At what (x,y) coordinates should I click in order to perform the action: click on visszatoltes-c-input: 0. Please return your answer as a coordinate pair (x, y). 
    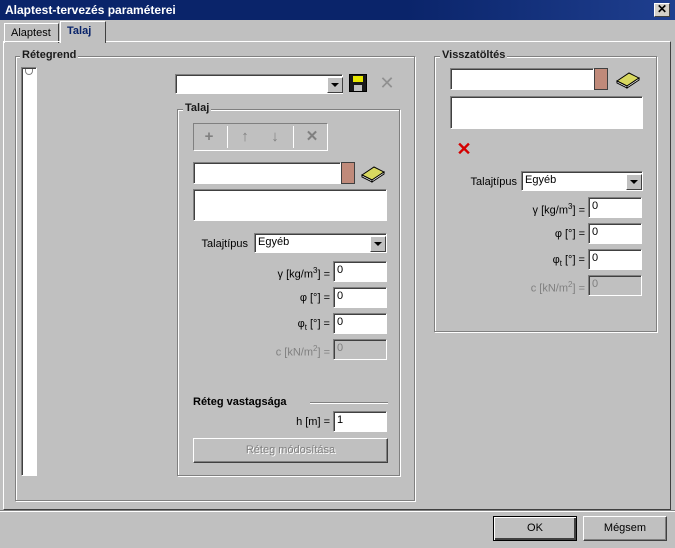
    Looking at the image, I should click on (615, 285).